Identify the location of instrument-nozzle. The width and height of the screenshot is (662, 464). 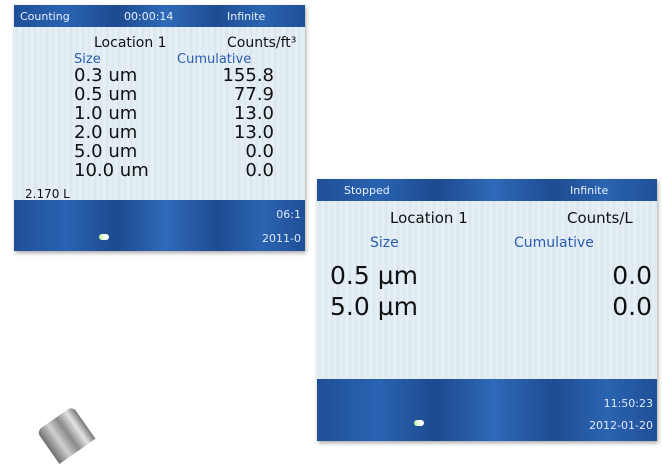
(66, 434).